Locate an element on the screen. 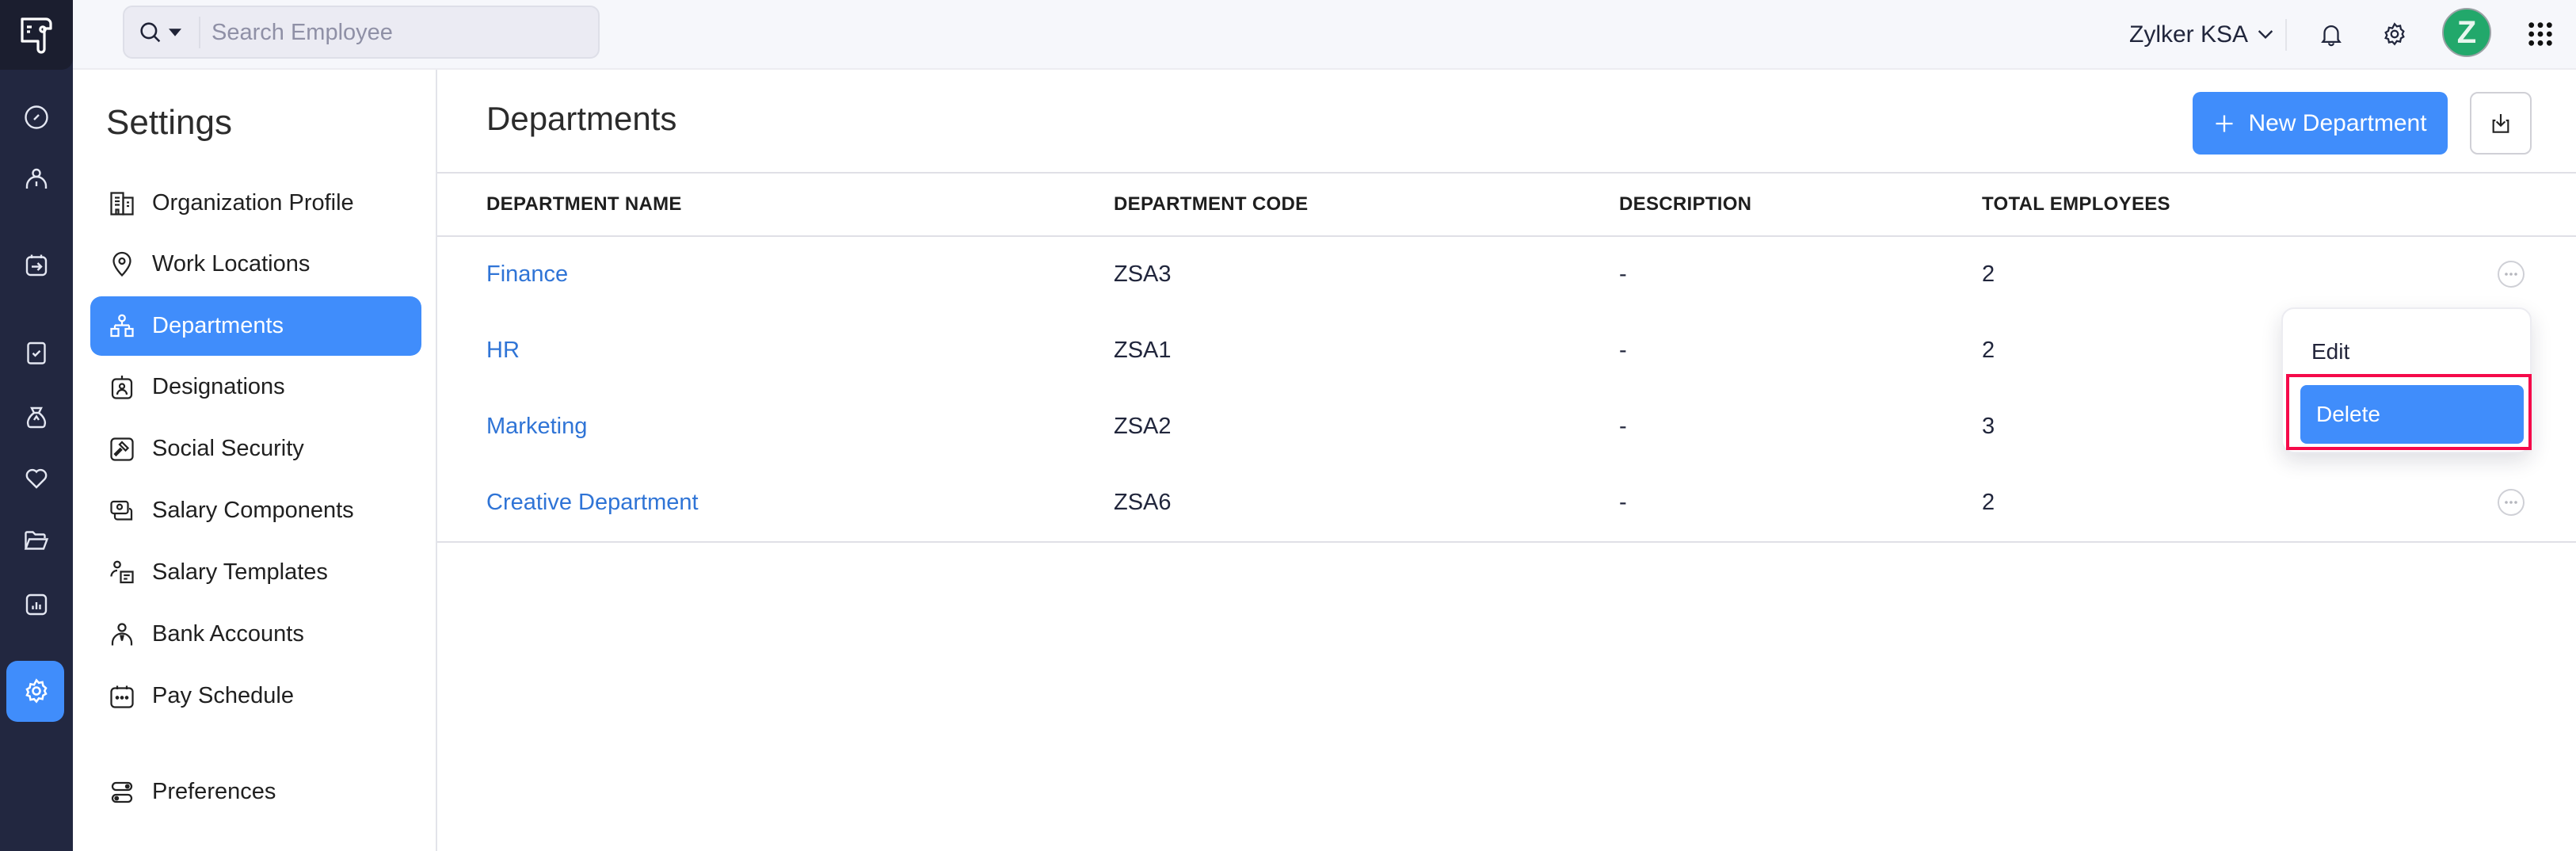  rail-item-reports is located at coordinates (36, 604).